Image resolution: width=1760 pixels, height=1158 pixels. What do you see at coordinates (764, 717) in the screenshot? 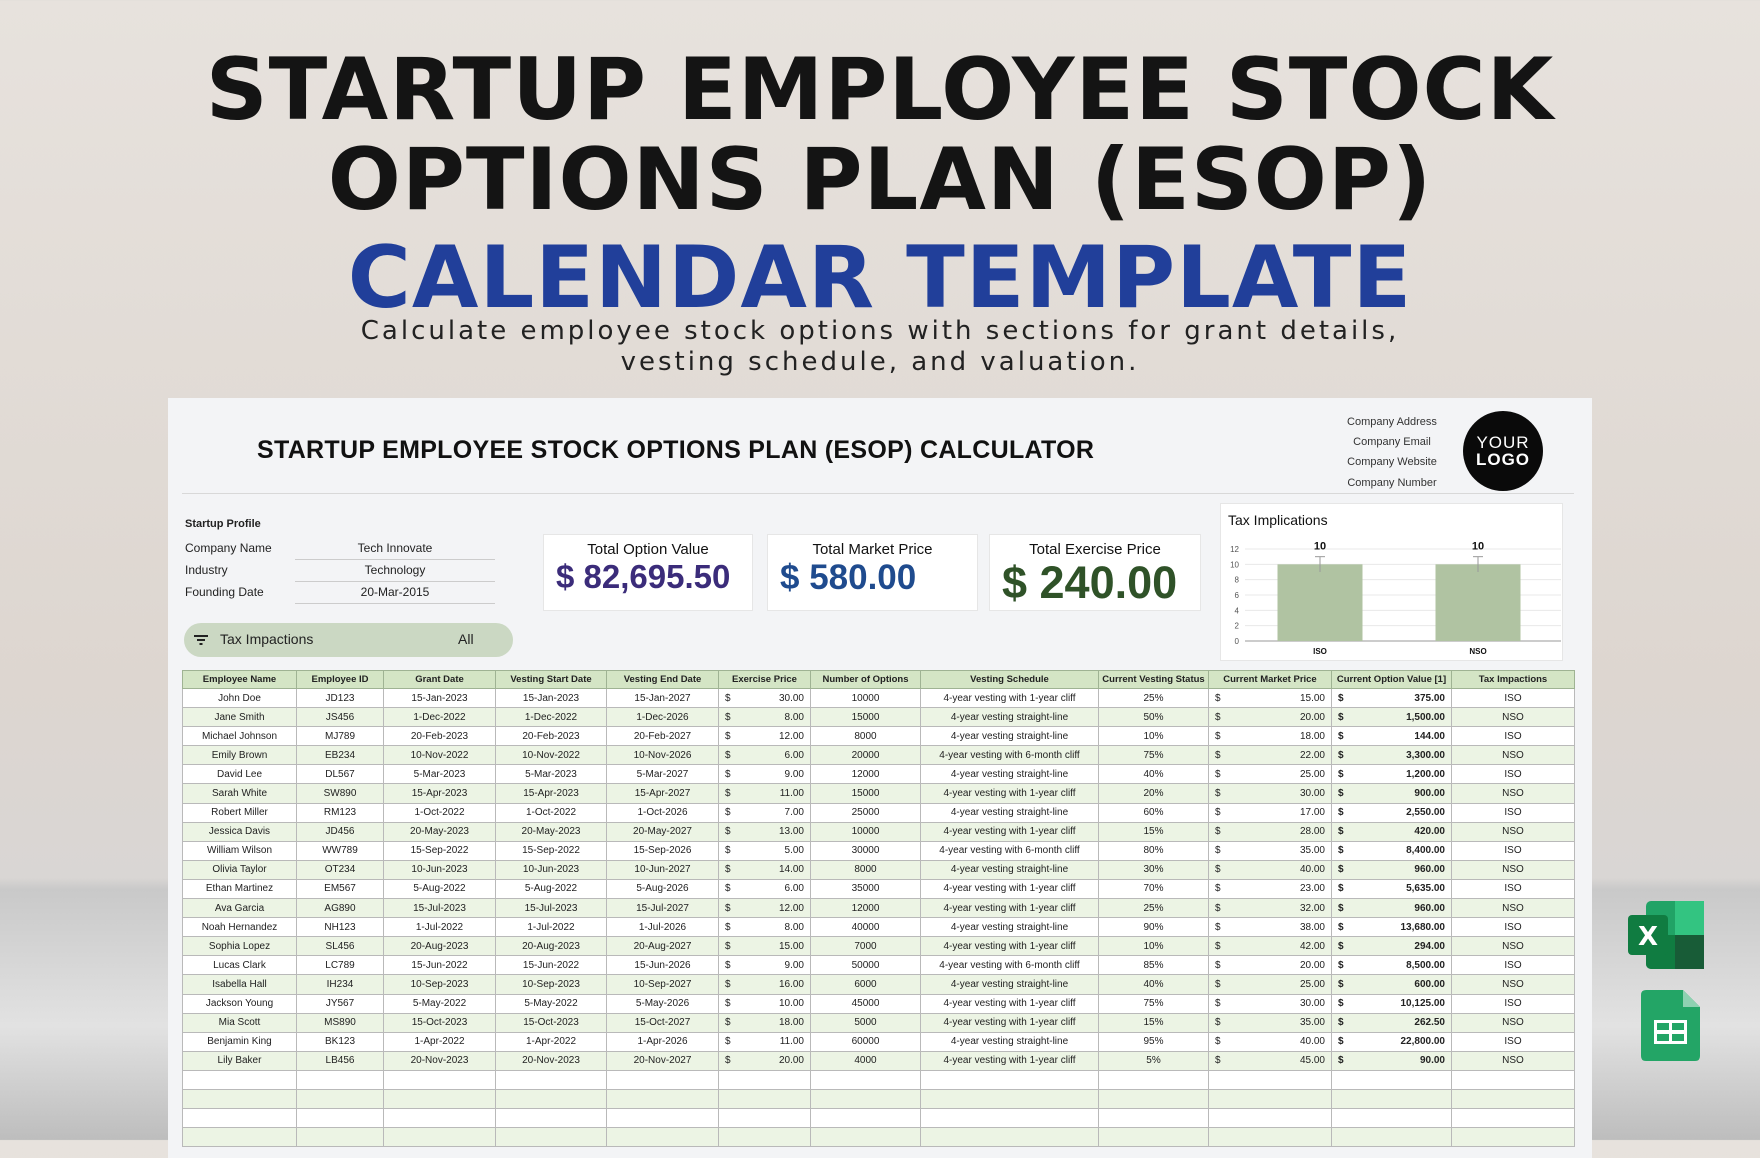
I see `table-cell: $8.00` at bounding box center [764, 717].